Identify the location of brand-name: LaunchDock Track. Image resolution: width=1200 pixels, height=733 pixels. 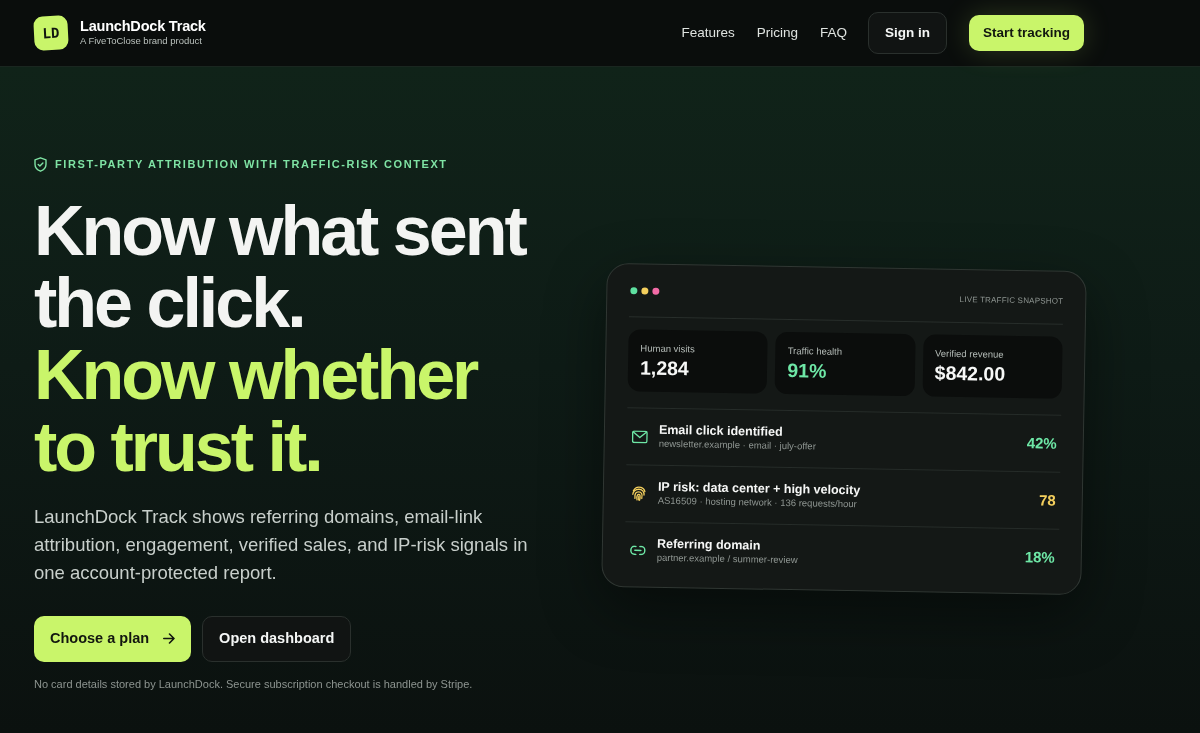
(143, 27).